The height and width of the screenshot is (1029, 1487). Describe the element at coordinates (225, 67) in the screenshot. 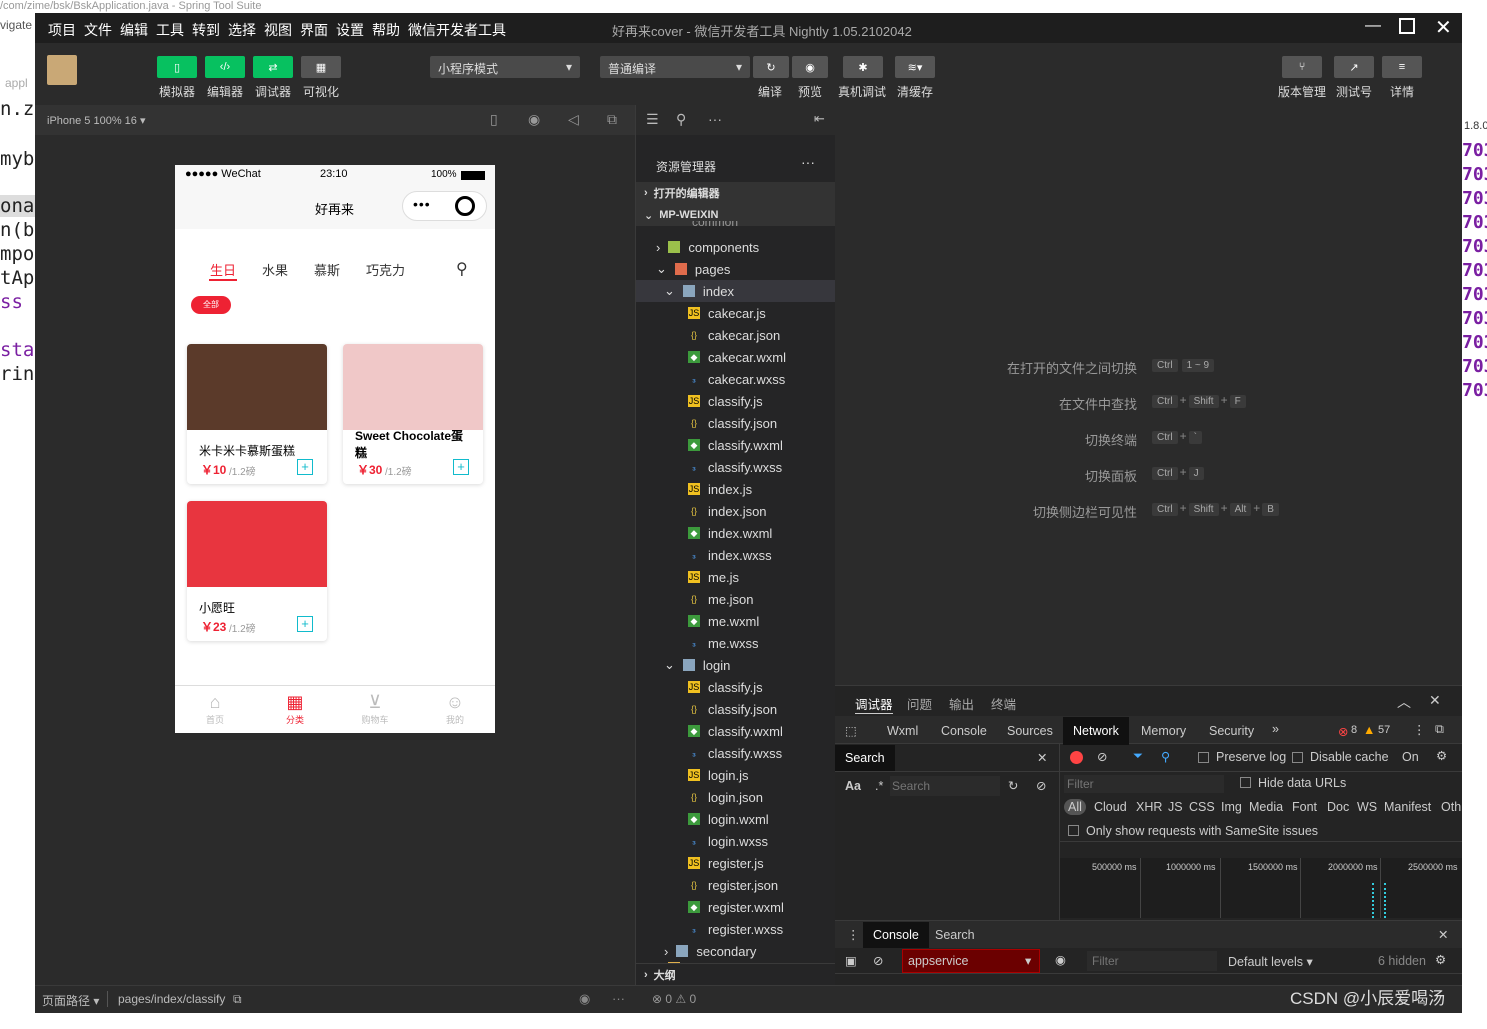

I see `editor-toggle: ‹/›` at that location.